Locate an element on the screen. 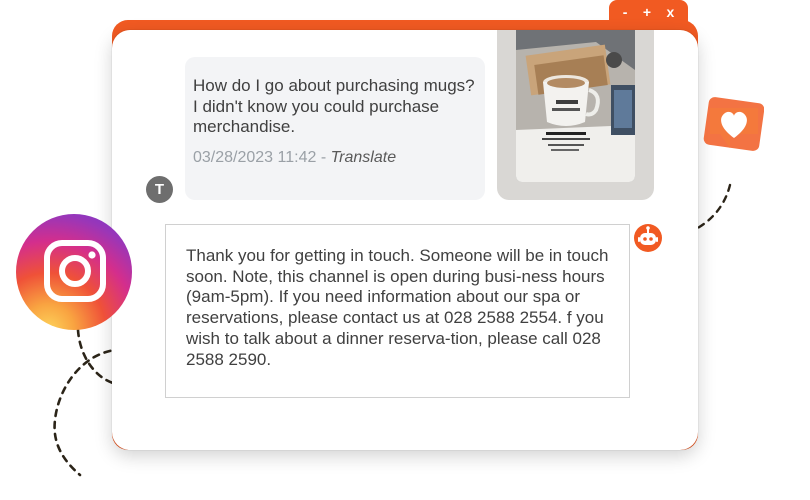 The height and width of the screenshot is (500, 810). message-timestamp: 03/28/2023 11:42 is located at coordinates (255, 157).